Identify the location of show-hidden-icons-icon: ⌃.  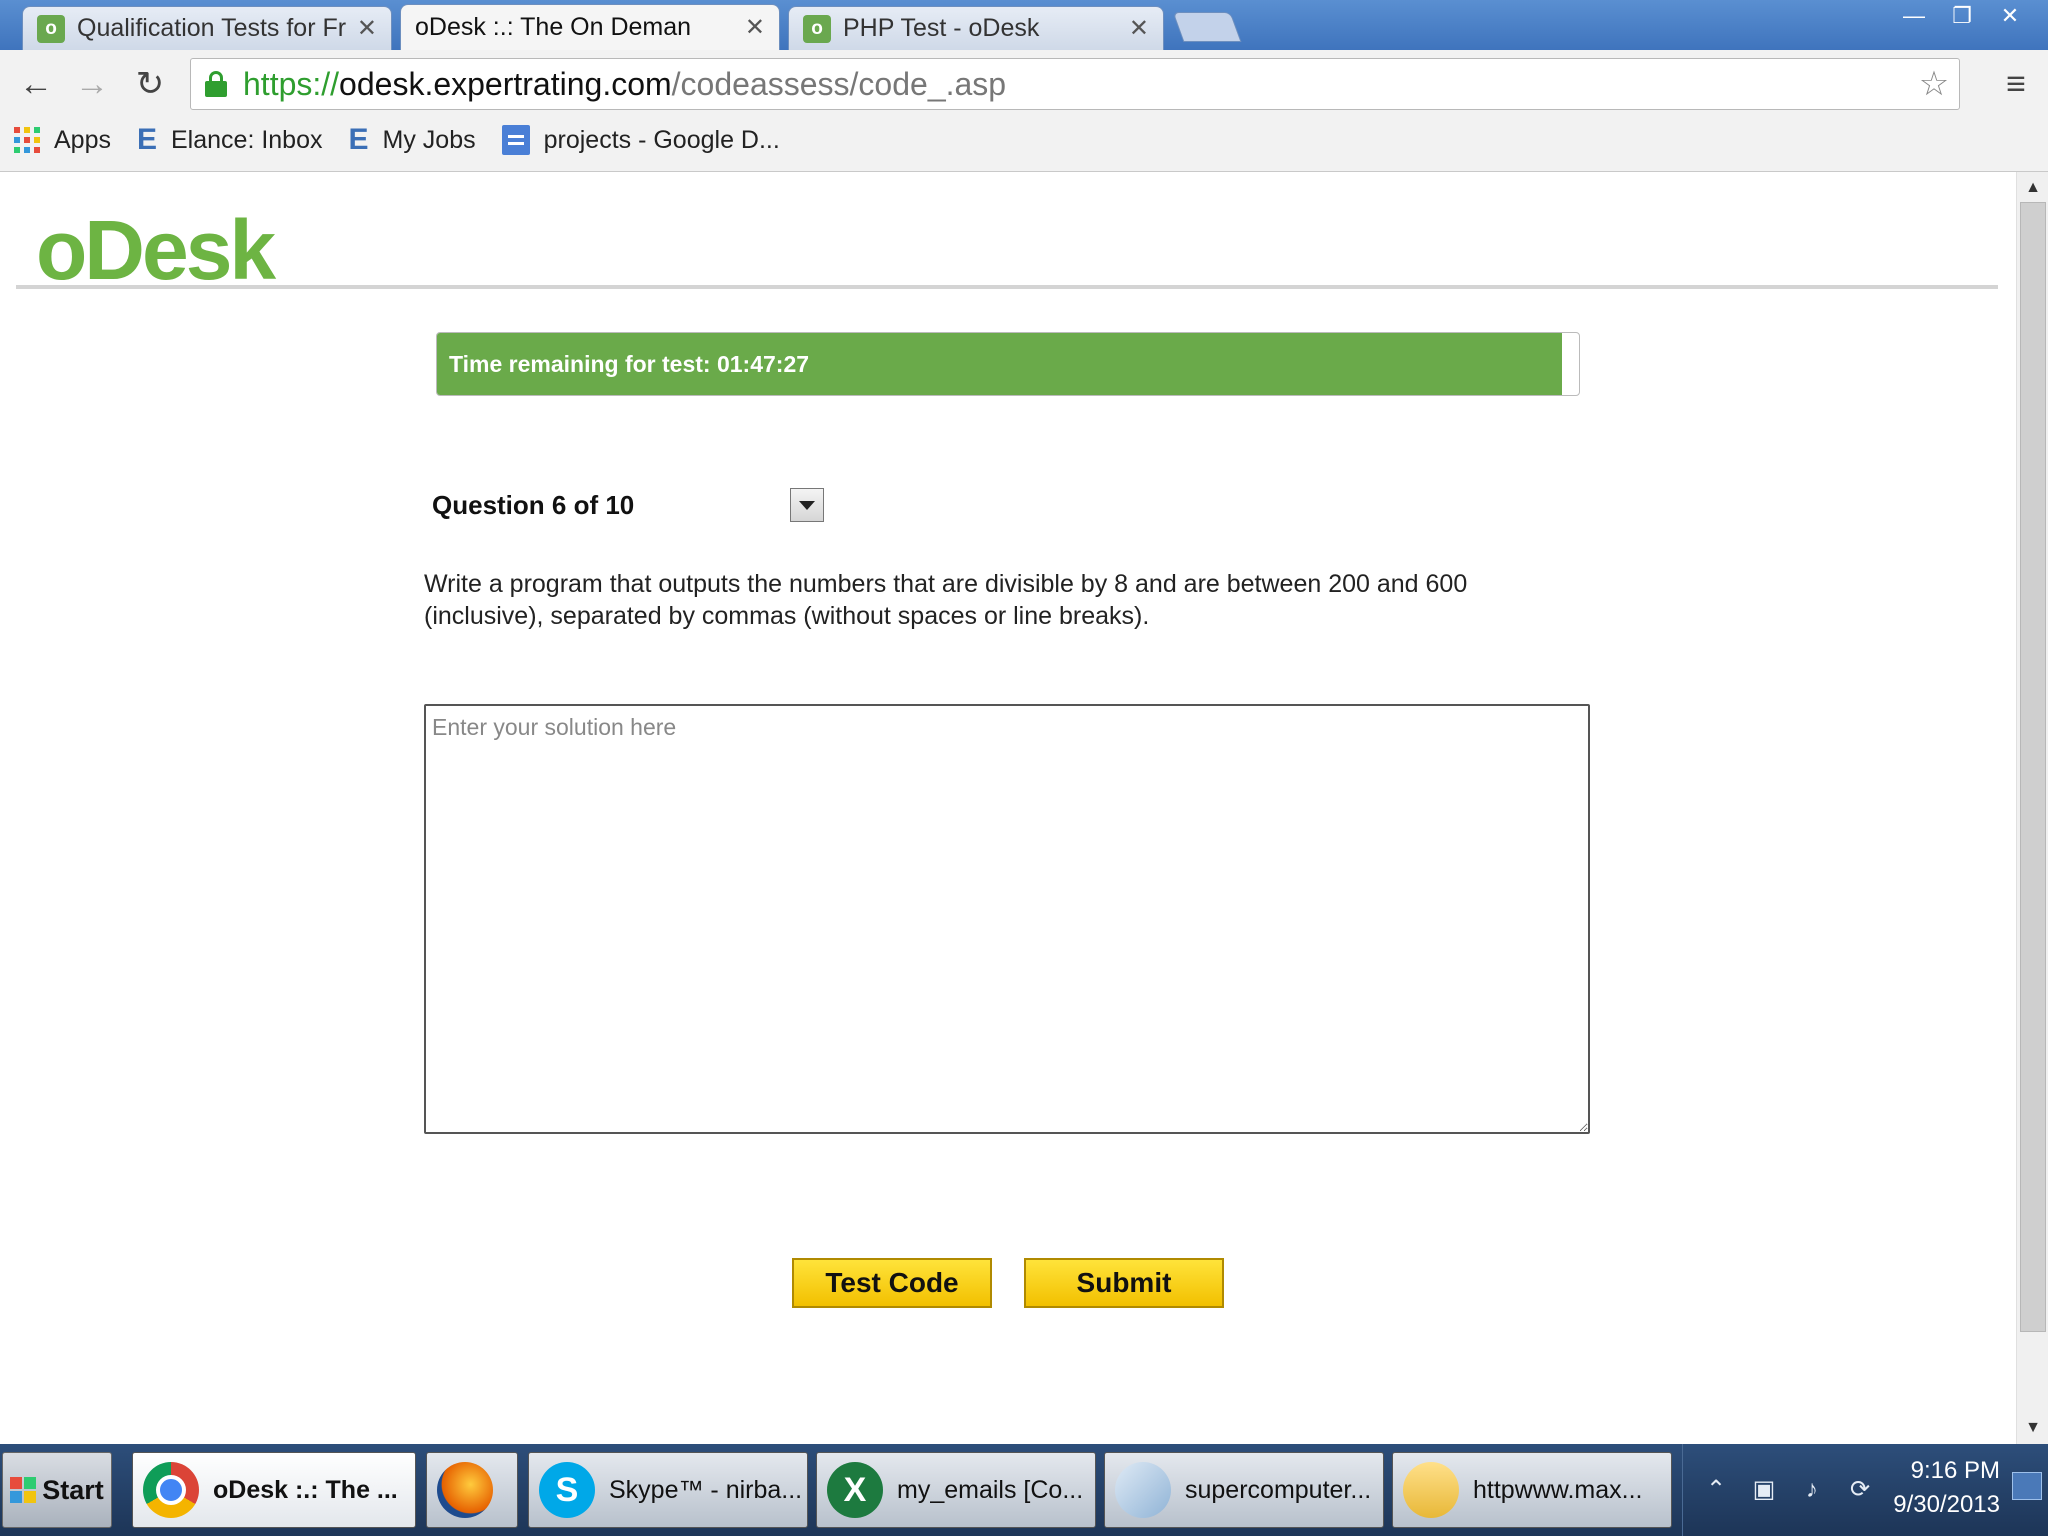
(1716, 1490).